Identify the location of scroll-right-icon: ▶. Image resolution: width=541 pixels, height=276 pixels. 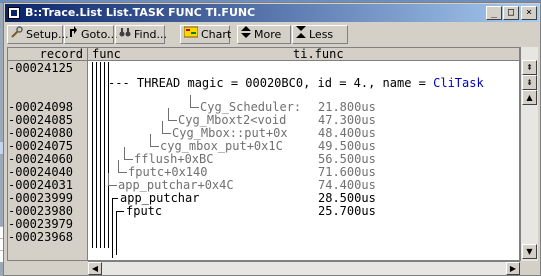
(513, 268).